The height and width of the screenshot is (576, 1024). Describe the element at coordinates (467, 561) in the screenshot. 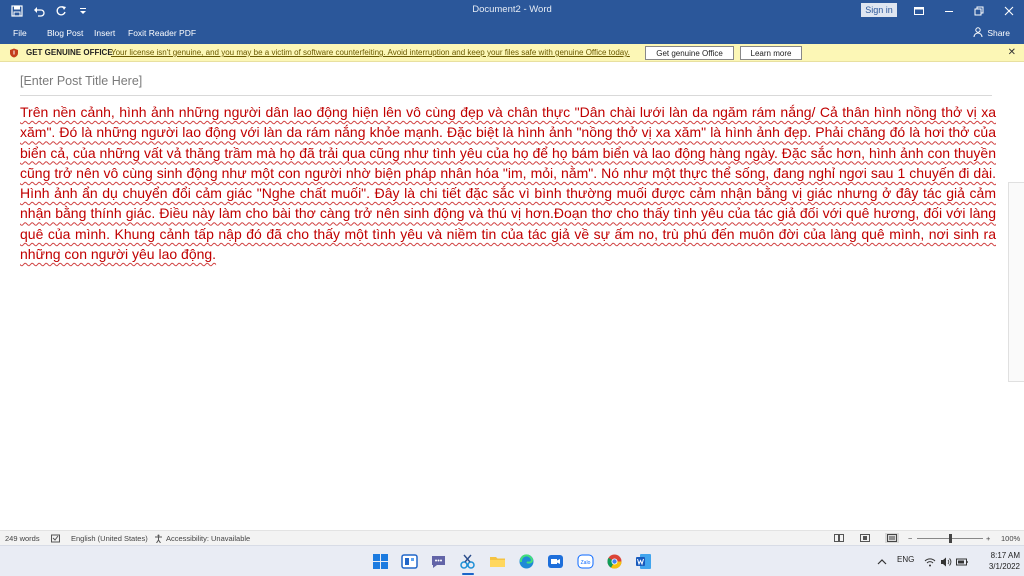

I see `snipping-tool-icon` at that location.